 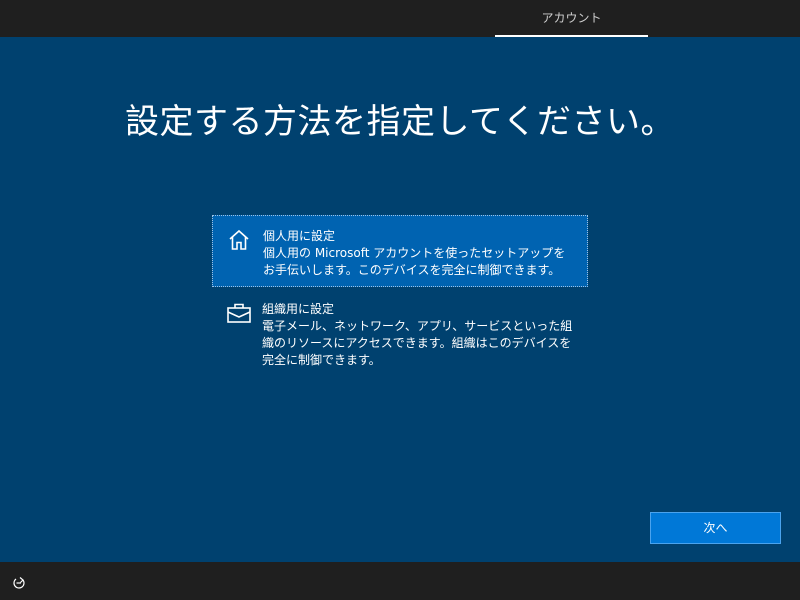 I want to click on briefcase-icon, so click(x=238, y=313).